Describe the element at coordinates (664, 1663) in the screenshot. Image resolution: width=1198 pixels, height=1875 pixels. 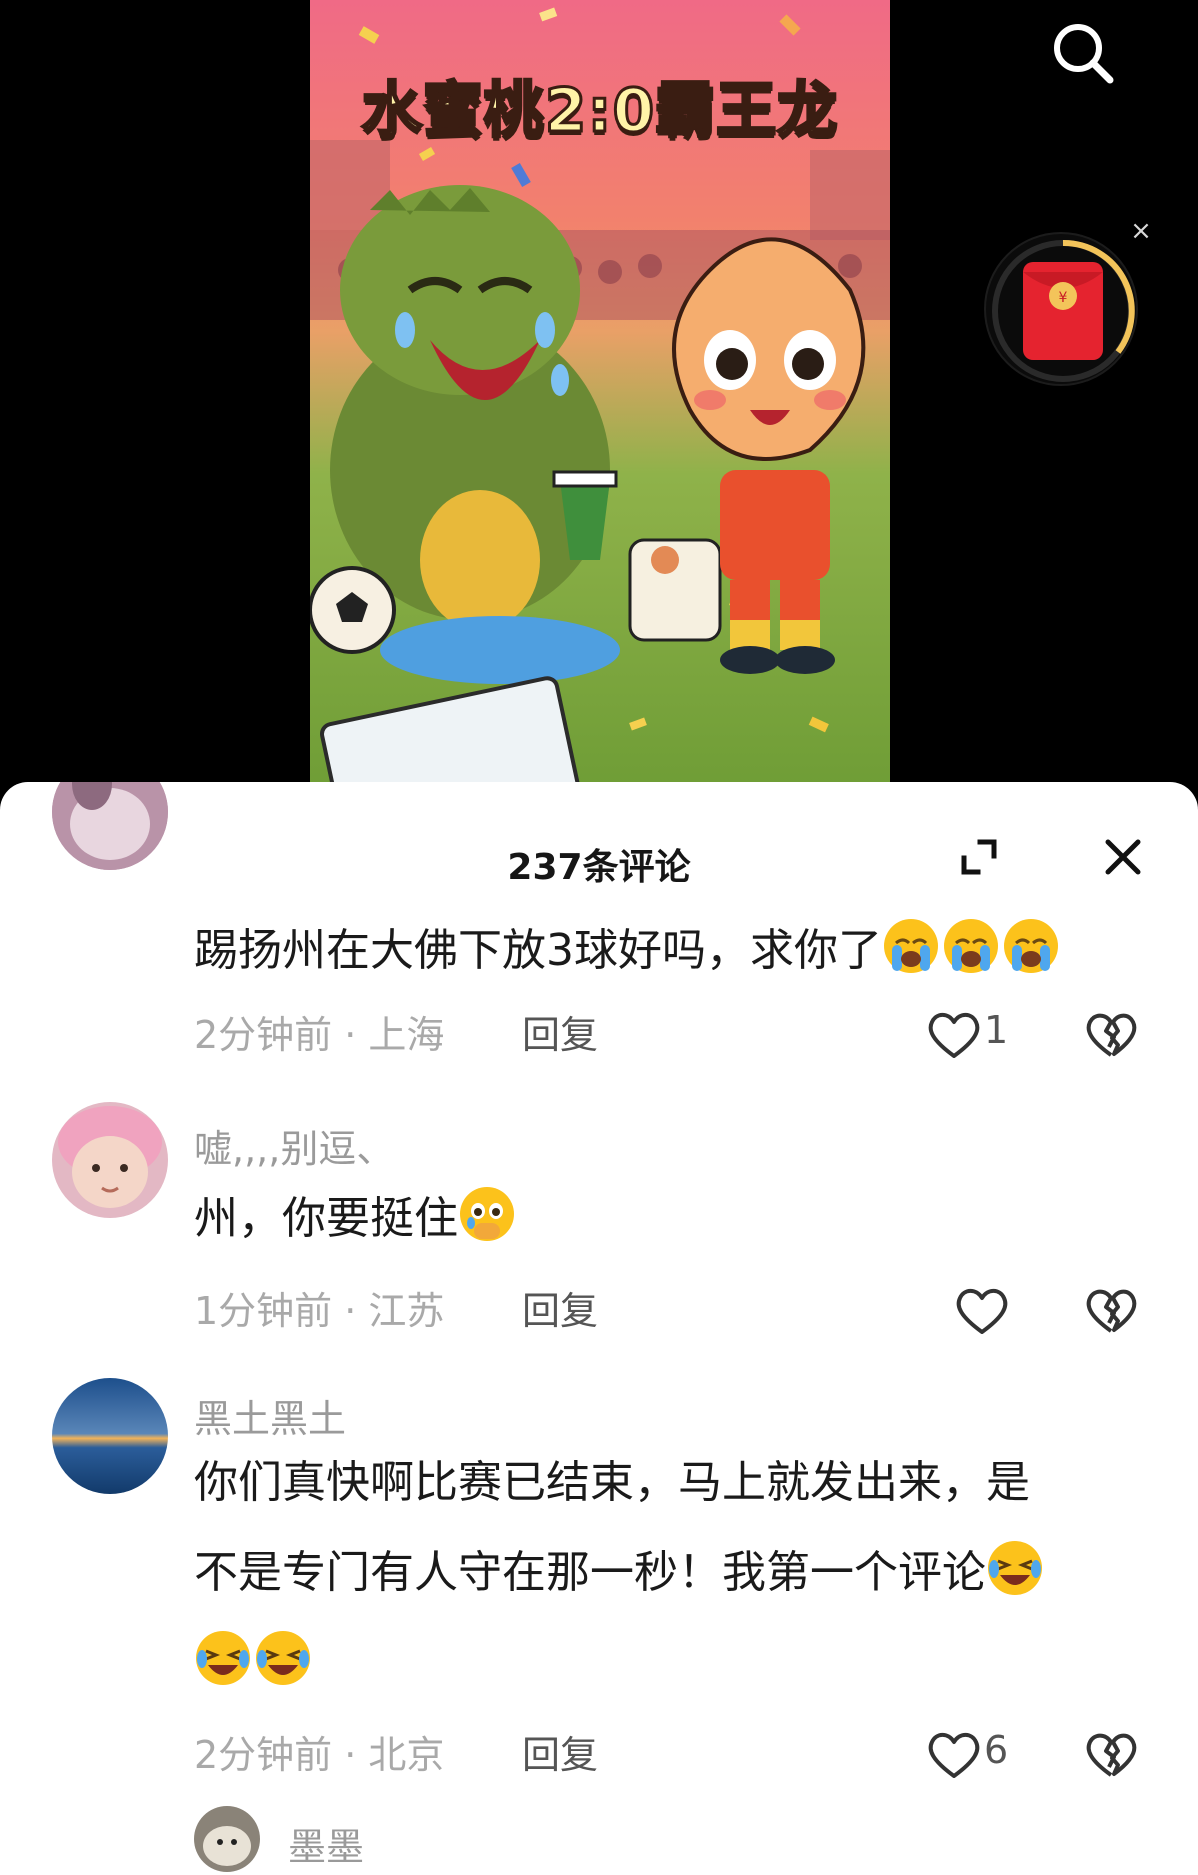
I see `comment-text-line` at that location.